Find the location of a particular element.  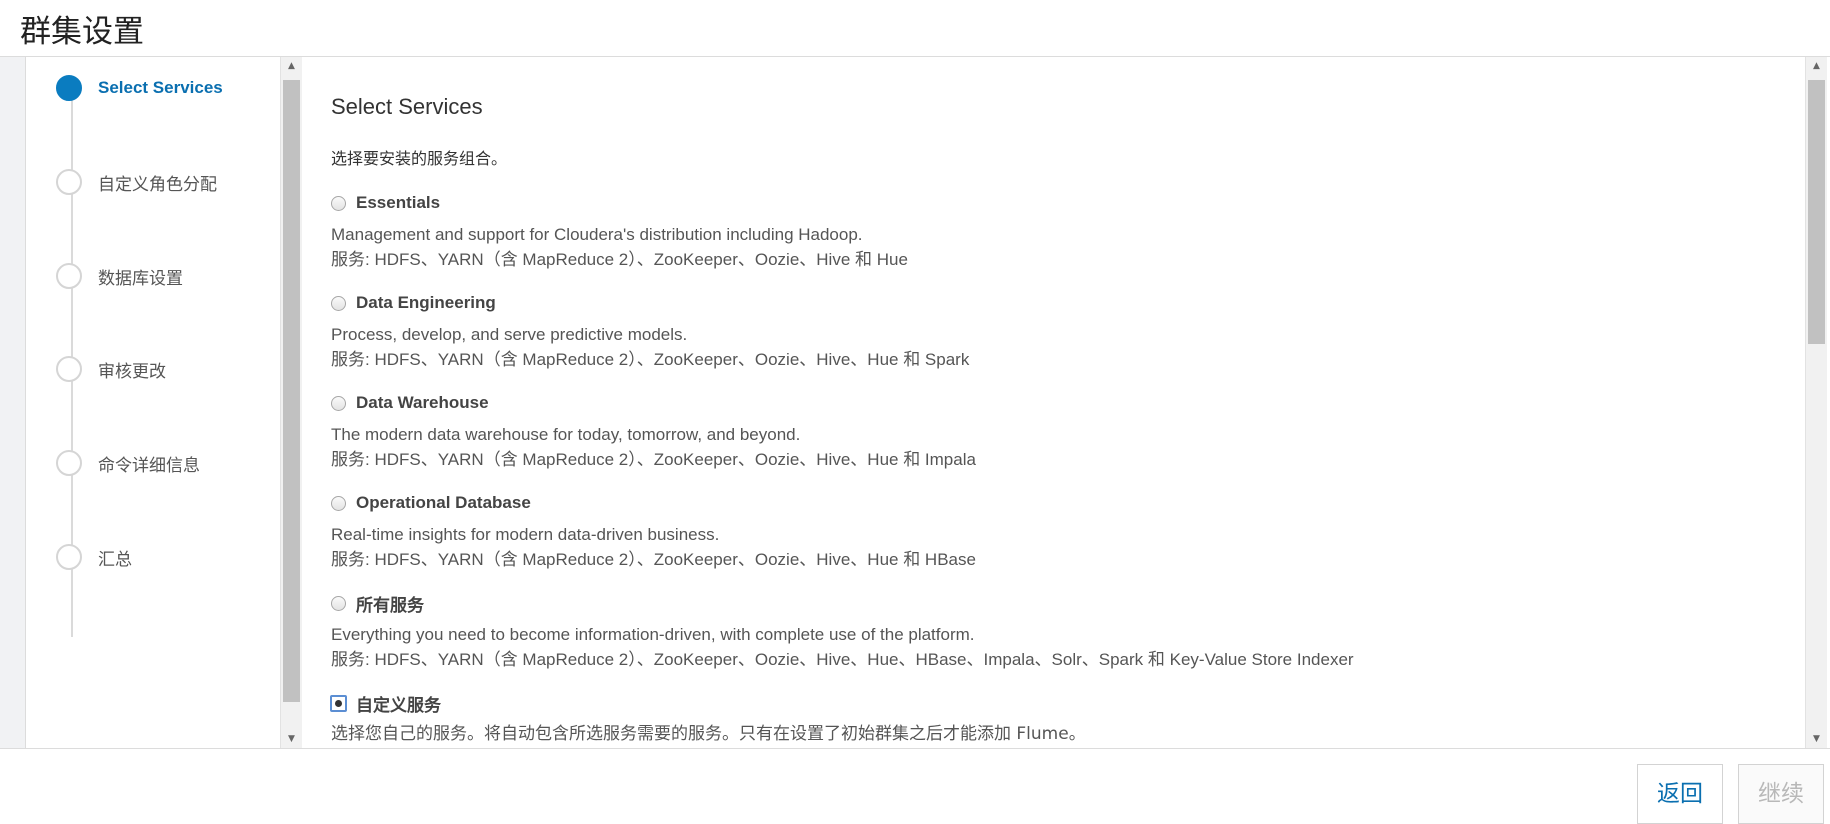

wizard-footer: 返回 继续 is located at coordinates (915, 786).